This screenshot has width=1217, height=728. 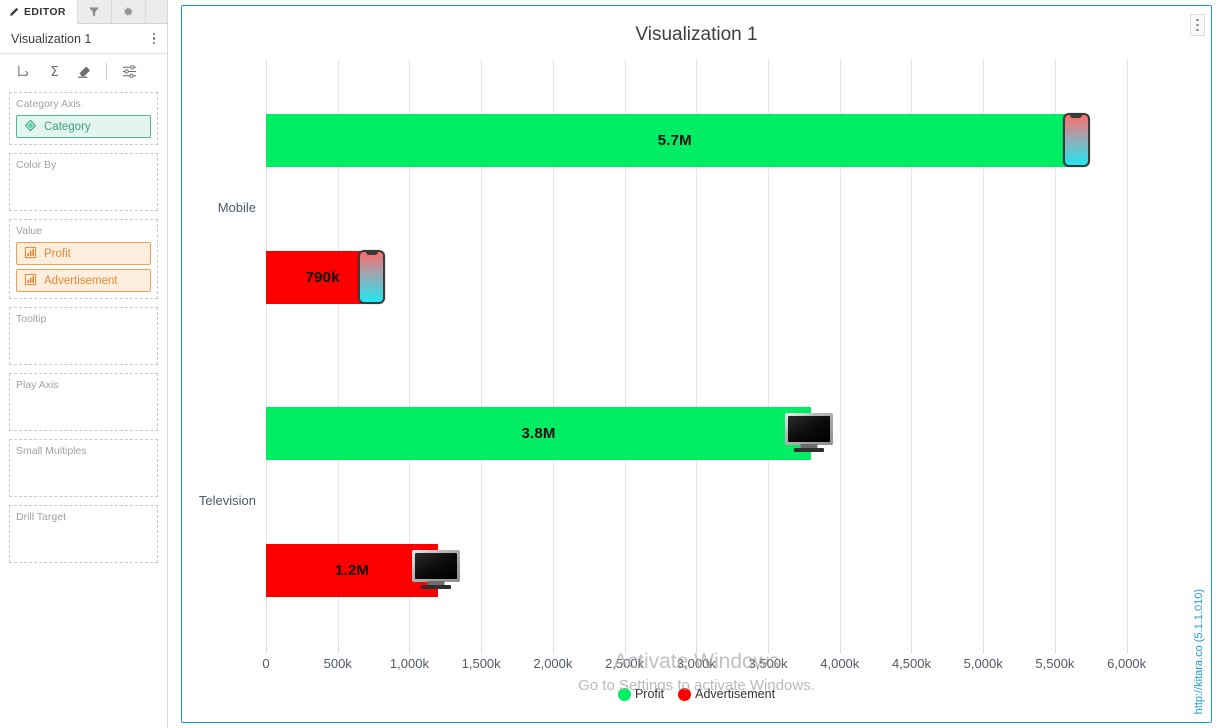 I want to click on product-url-watermark: http://kitara.co (5.1.1.010), so click(x=1201, y=651).